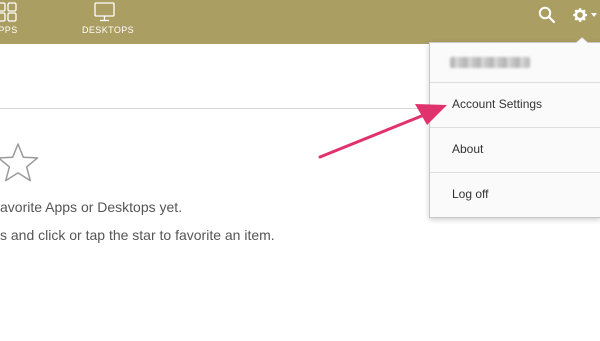  Describe the element at coordinates (19, 162) in the screenshot. I see `star-icon` at that location.